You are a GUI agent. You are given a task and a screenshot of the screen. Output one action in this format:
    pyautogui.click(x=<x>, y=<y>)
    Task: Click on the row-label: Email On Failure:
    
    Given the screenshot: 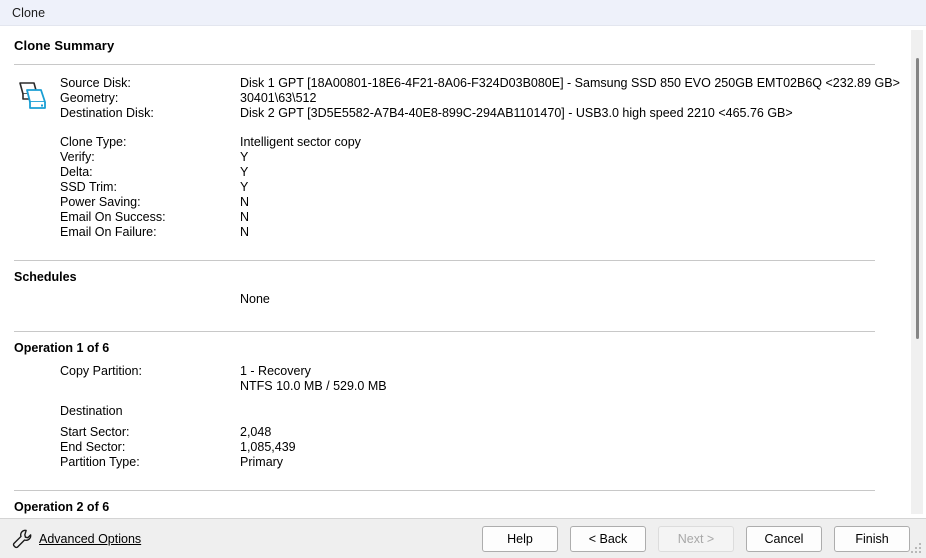 What is the action you would take?
    pyautogui.click(x=108, y=231)
    